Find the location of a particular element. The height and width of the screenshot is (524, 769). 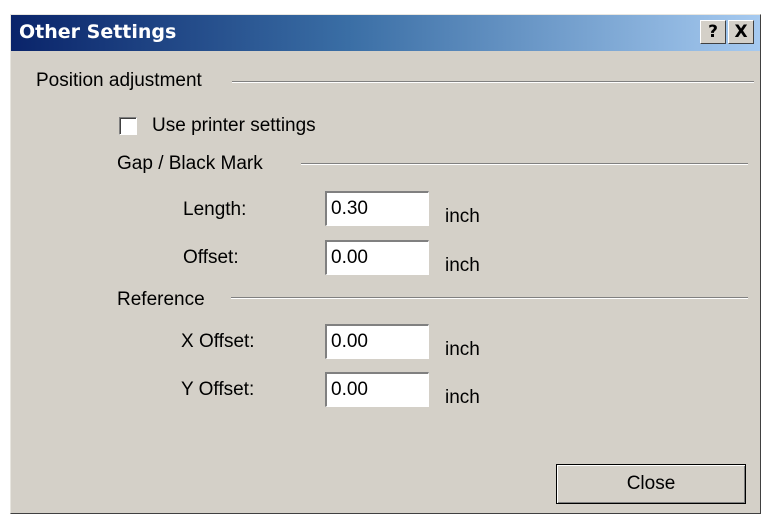

title-bar: Other Settings ? X is located at coordinates (385, 33).